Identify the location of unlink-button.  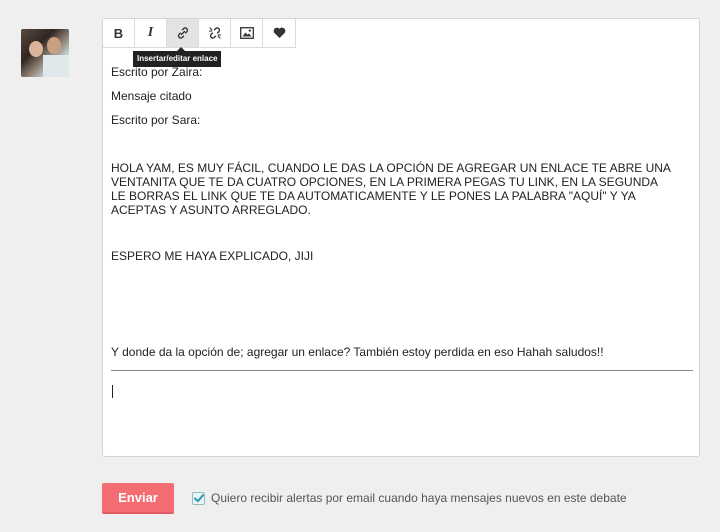
(215, 33).